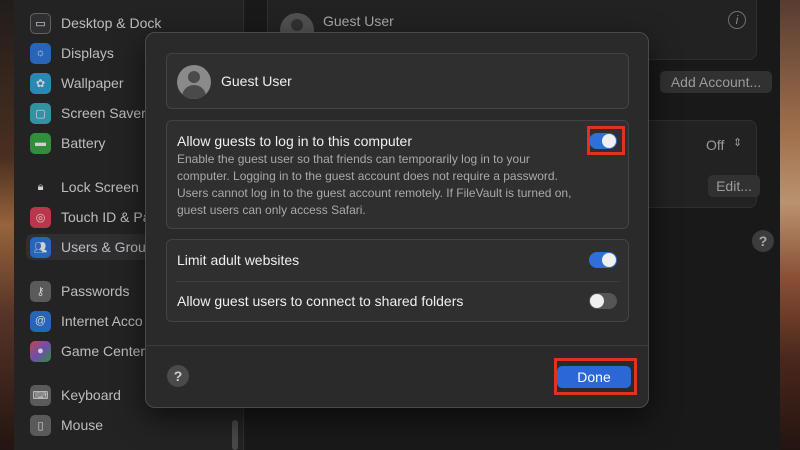  Describe the element at coordinates (397, 345) in the screenshot. I see `footer-divider` at that location.